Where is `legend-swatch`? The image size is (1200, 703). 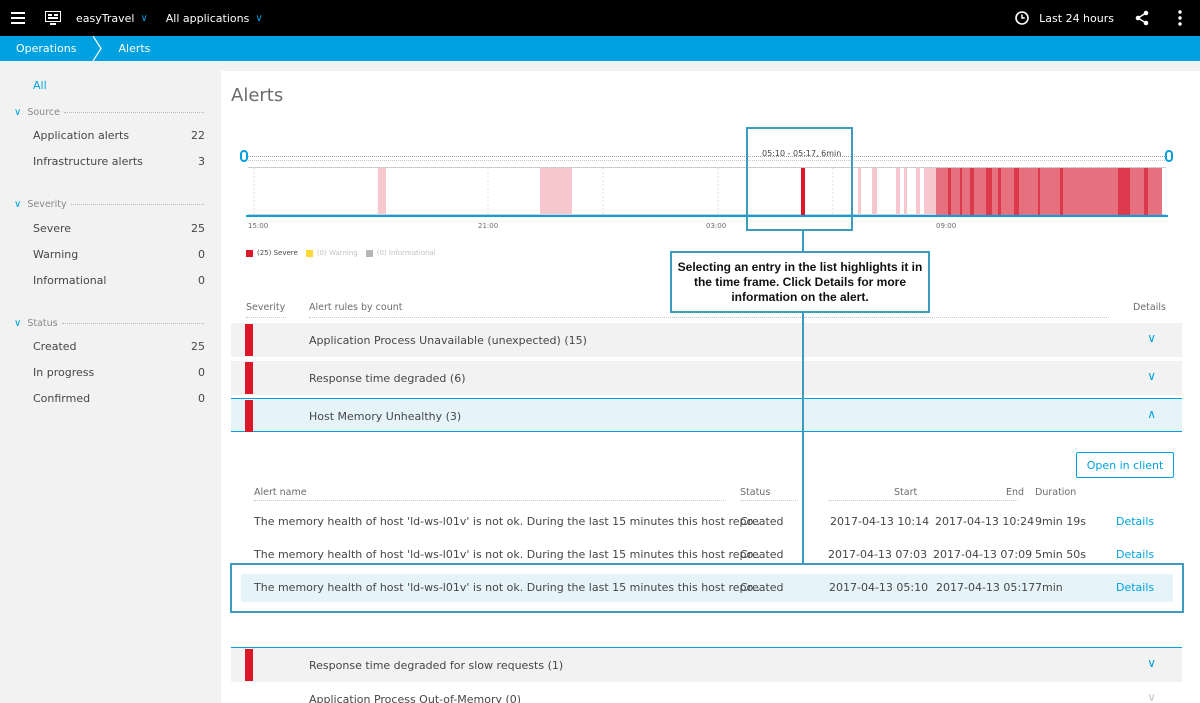
legend-swatch is located at coordinates (369, 253).